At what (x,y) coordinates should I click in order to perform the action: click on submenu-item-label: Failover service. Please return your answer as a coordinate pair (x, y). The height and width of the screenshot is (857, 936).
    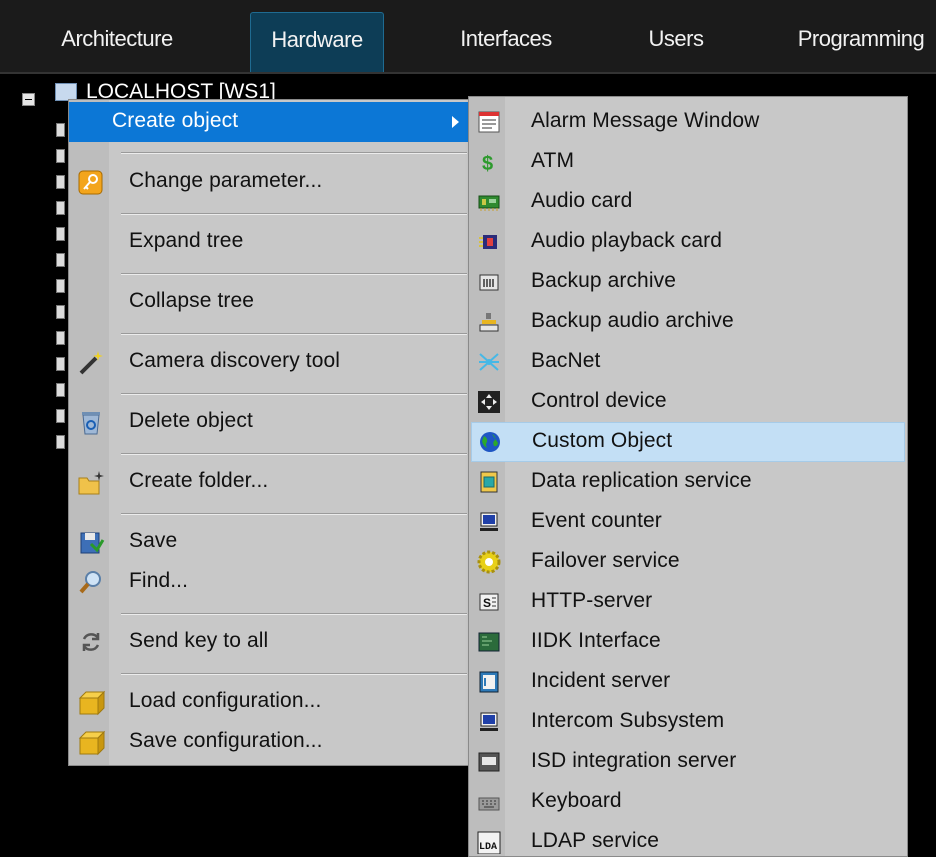
    Looking at the image, I should click on (605, 560).